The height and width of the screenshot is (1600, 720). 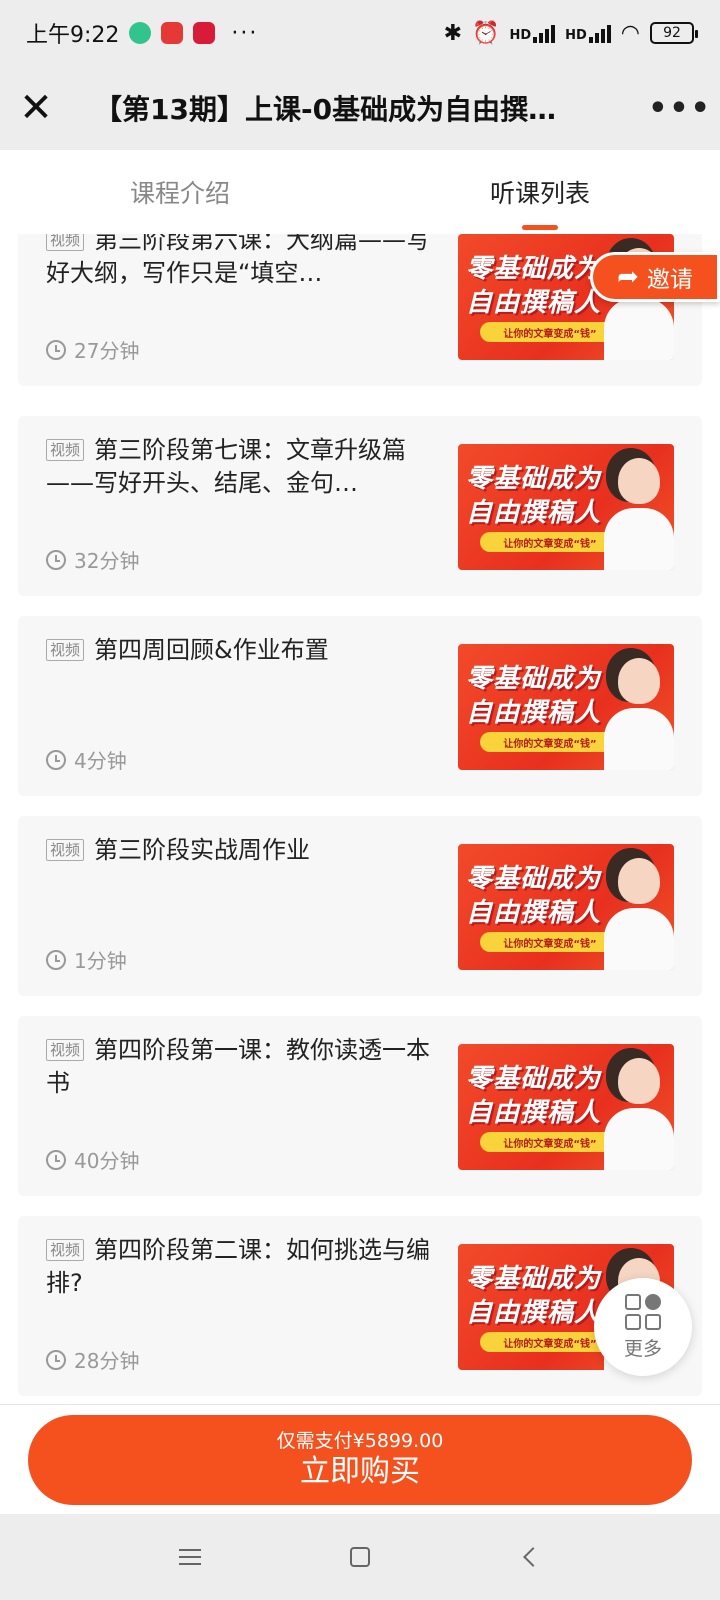 I want to click on duration-text: 28分钟, so click(x=107, y=1361).